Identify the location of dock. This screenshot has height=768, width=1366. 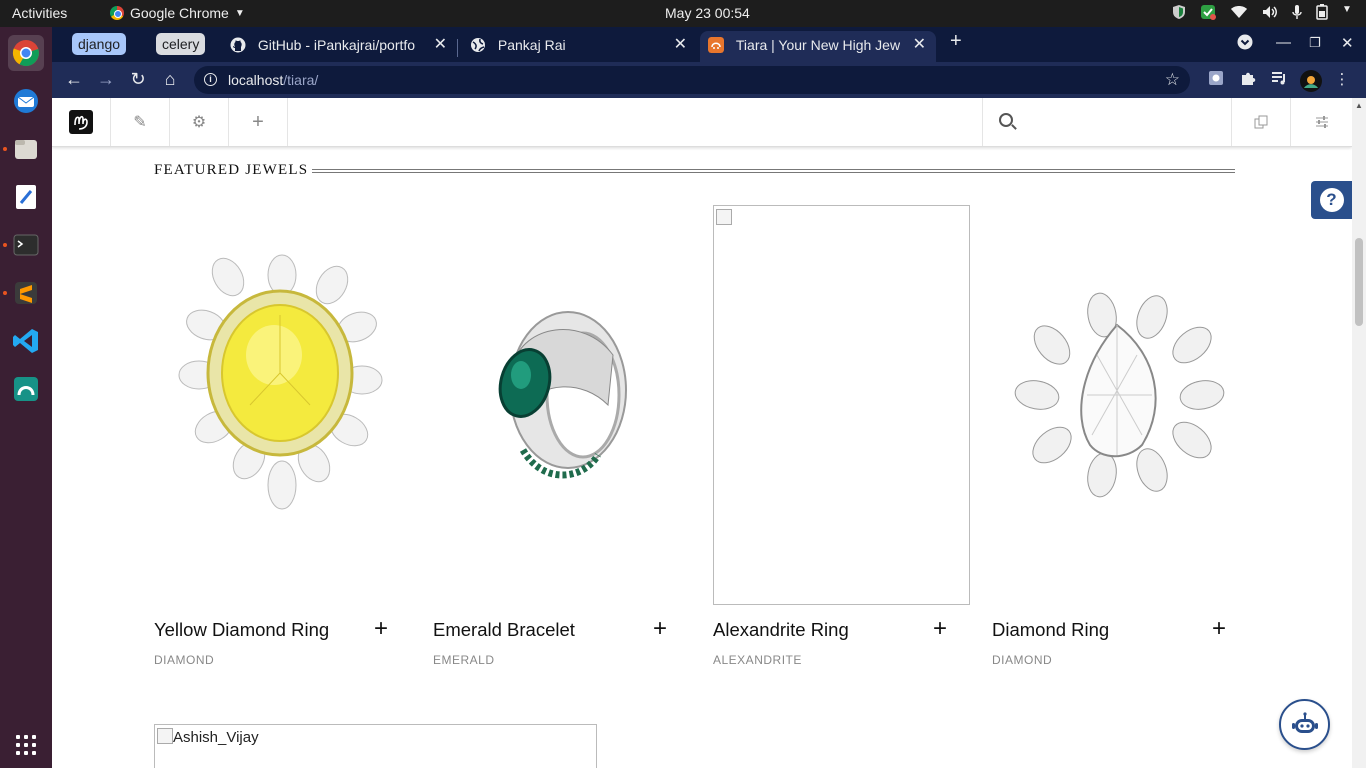
(26, 397).